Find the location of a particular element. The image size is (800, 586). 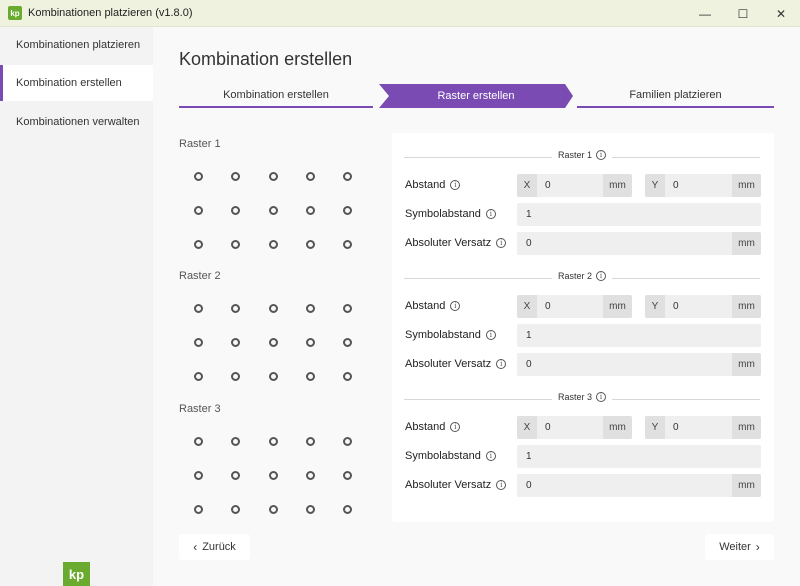

chevron-left-icon: ‹ is located at coordinates (195, 547).